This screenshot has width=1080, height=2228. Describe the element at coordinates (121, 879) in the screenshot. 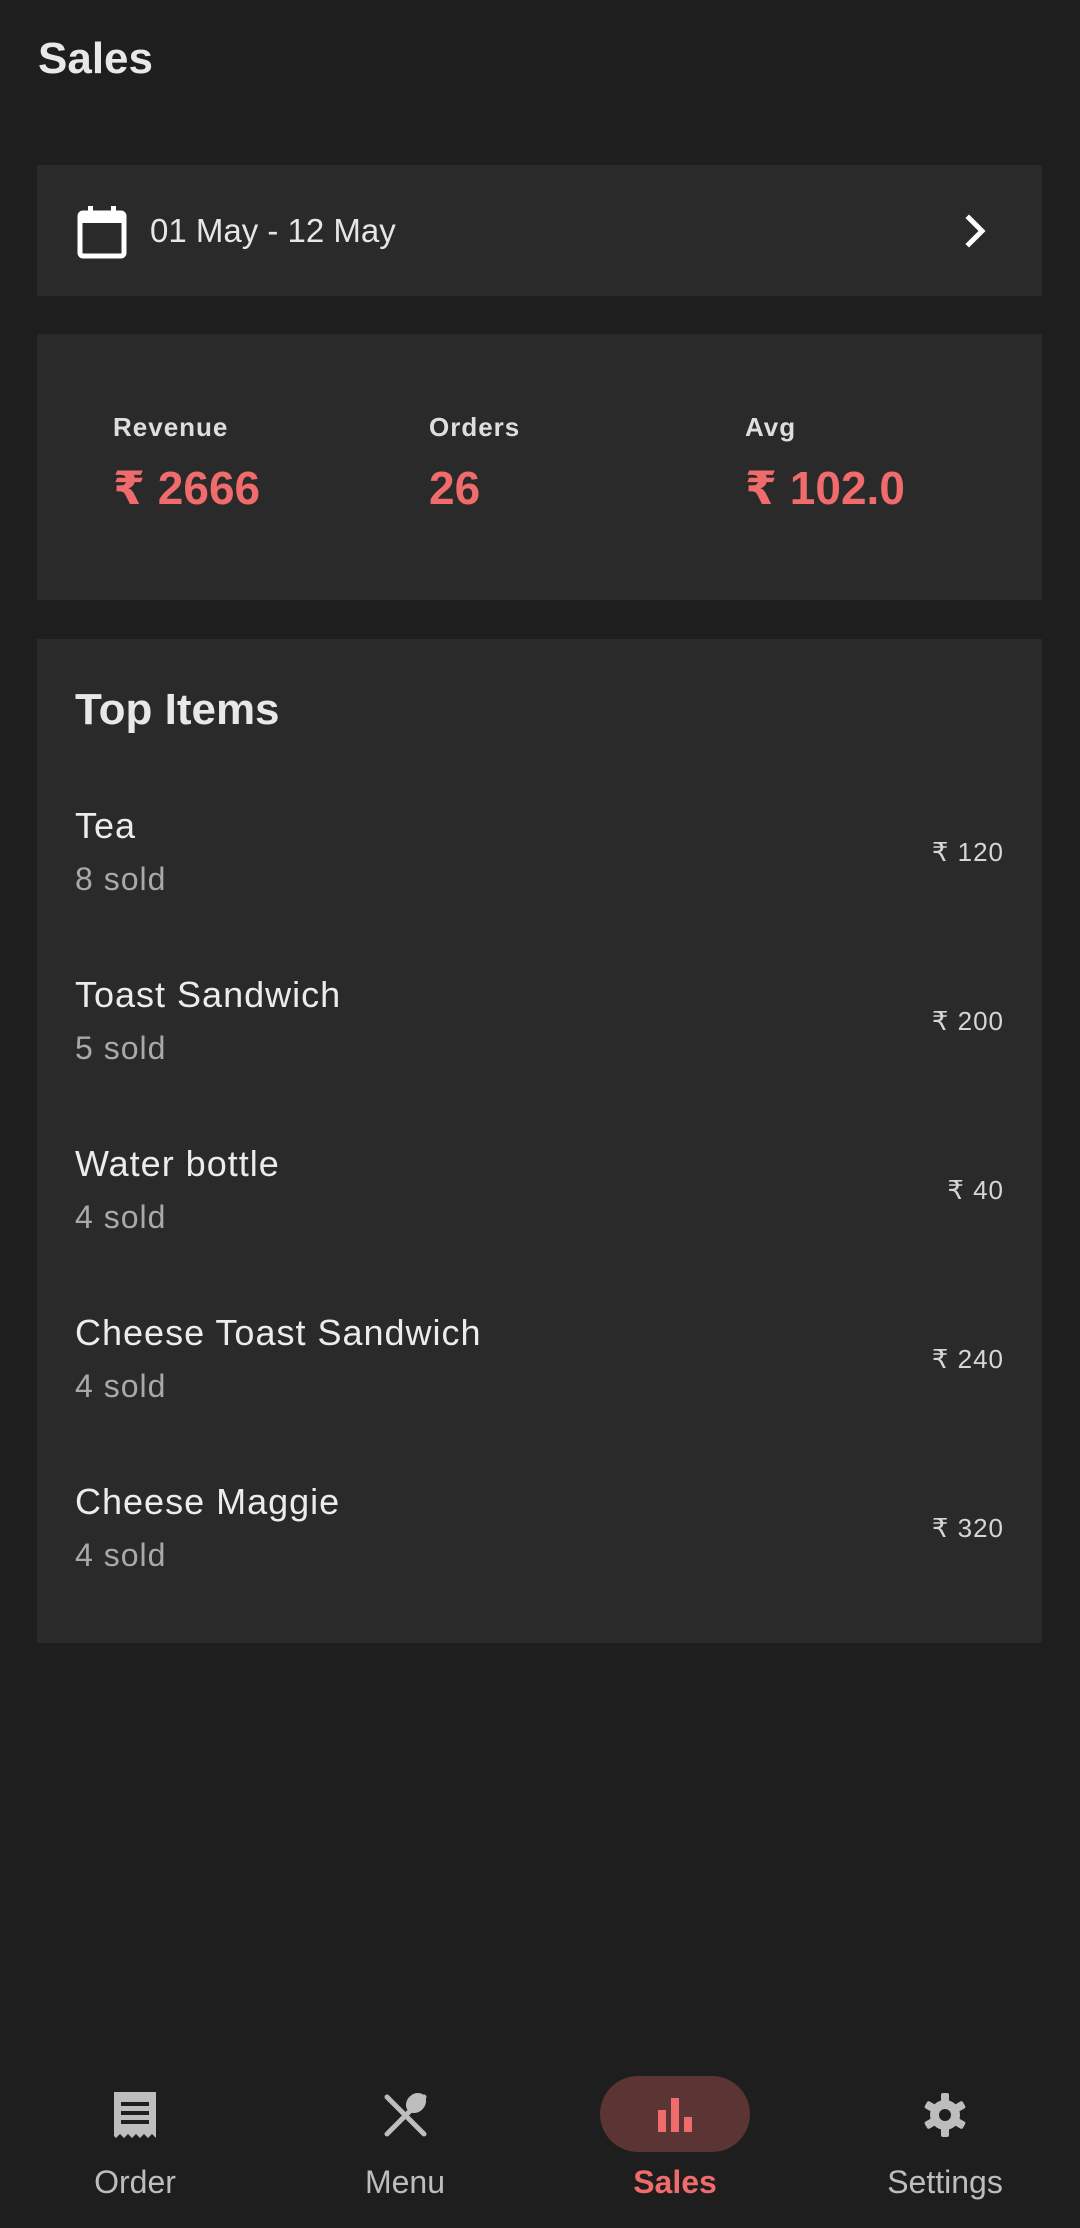

I see `item-sold-count: 8 sold` at that location.